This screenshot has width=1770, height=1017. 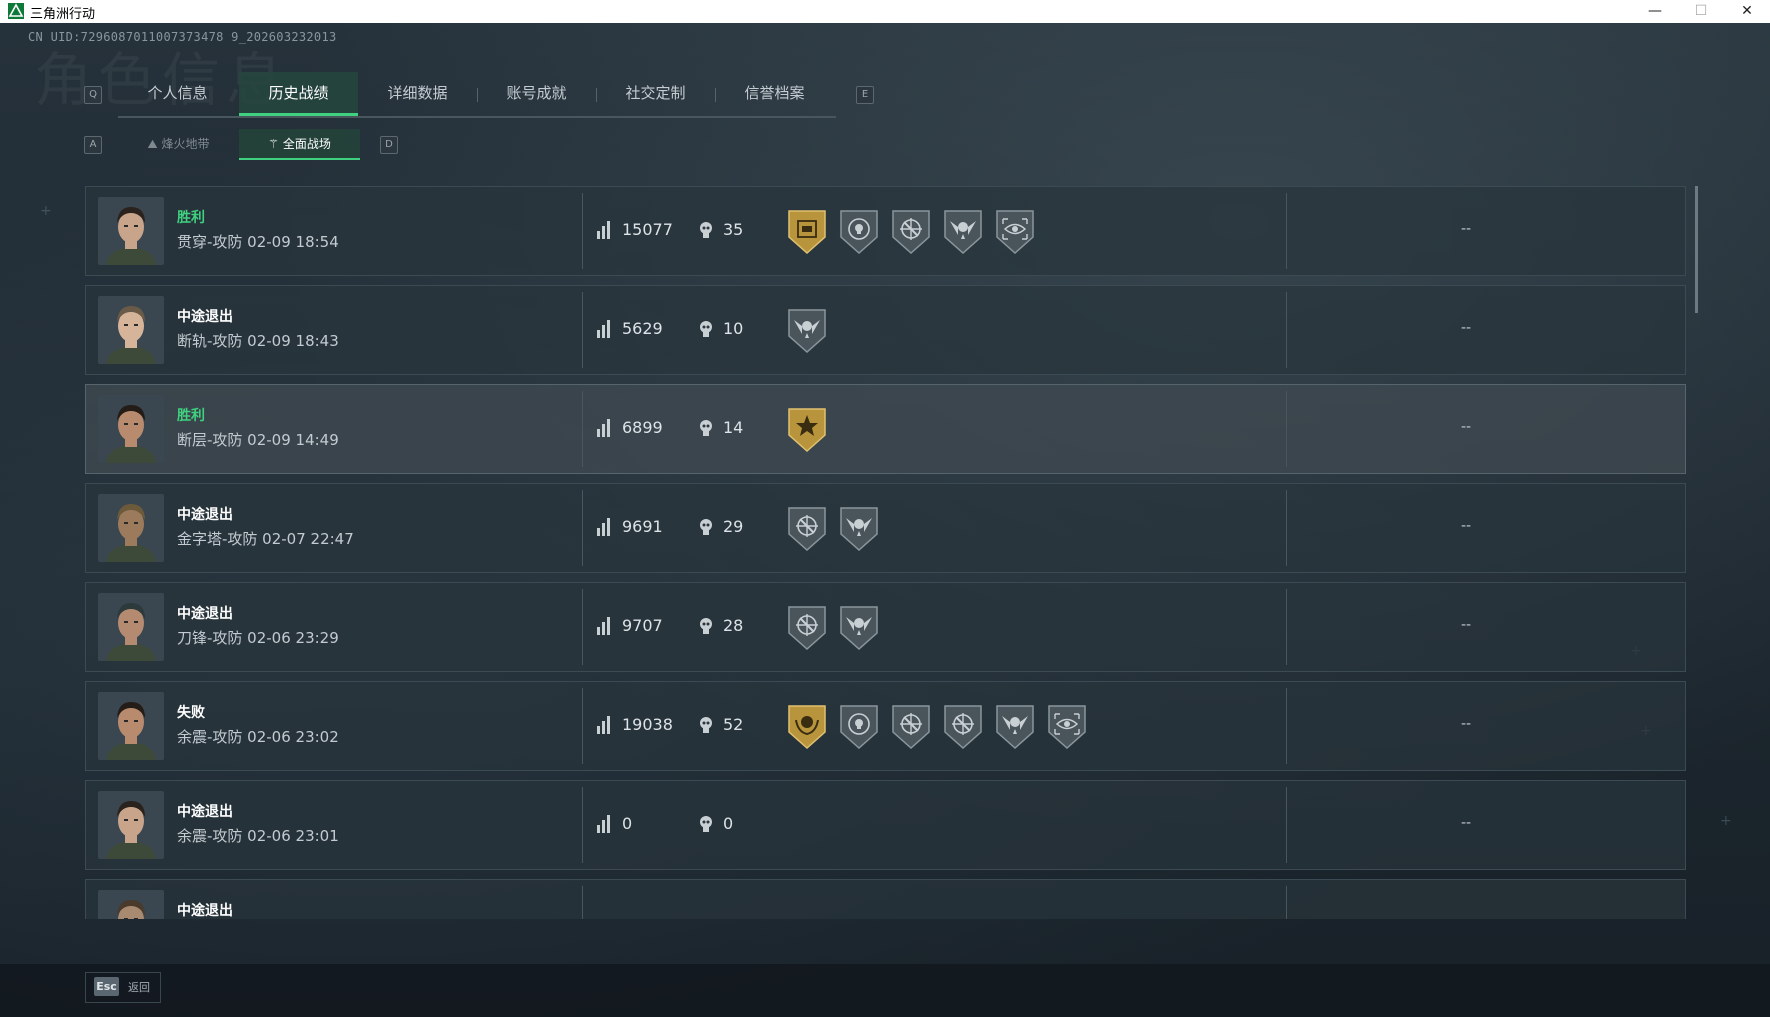 I want to click on subtab-battlefield: ⚚ 全面战场, so click(x=299, y=144).